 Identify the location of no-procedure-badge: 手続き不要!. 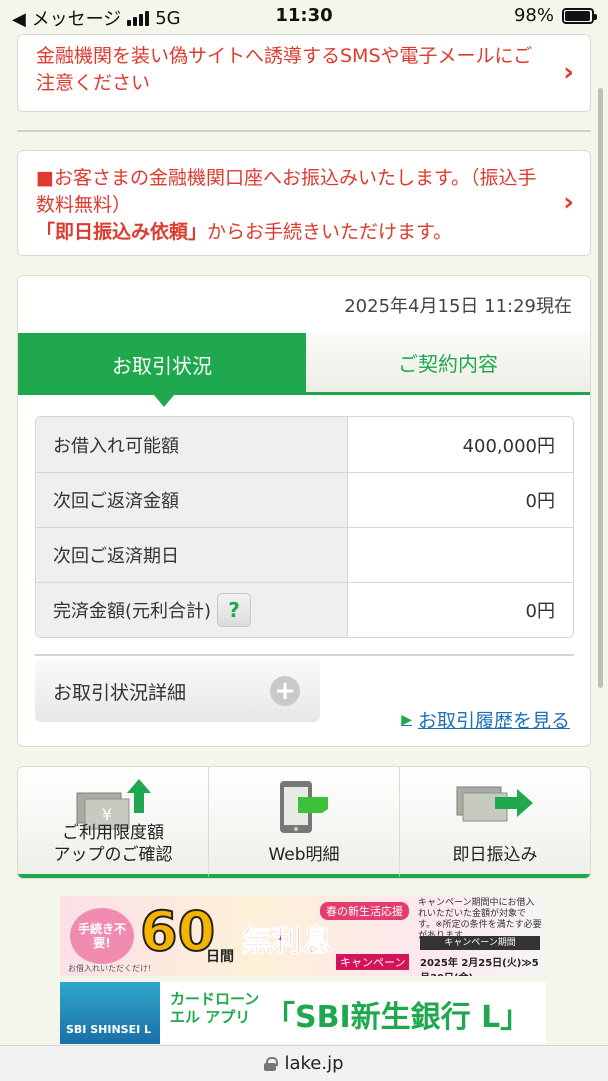
(102, 936).